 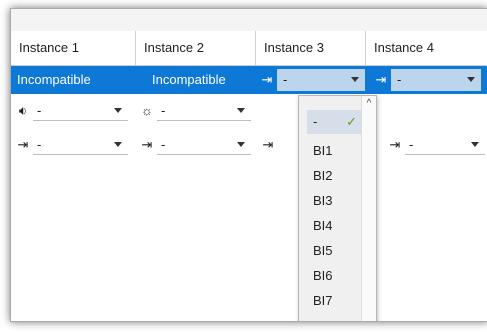 What do you see at coordinates (426, 48) in the screenshot?
I see `column-header-instance-4: Instance 4` at bounding box center [426, 48].